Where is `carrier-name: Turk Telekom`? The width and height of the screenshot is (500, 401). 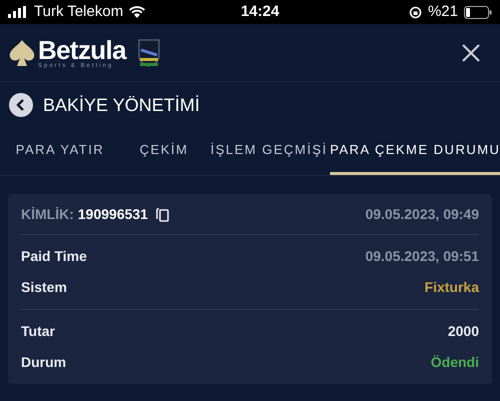 carrier-name: Turk Telekom is located at coordinates (79, 12).